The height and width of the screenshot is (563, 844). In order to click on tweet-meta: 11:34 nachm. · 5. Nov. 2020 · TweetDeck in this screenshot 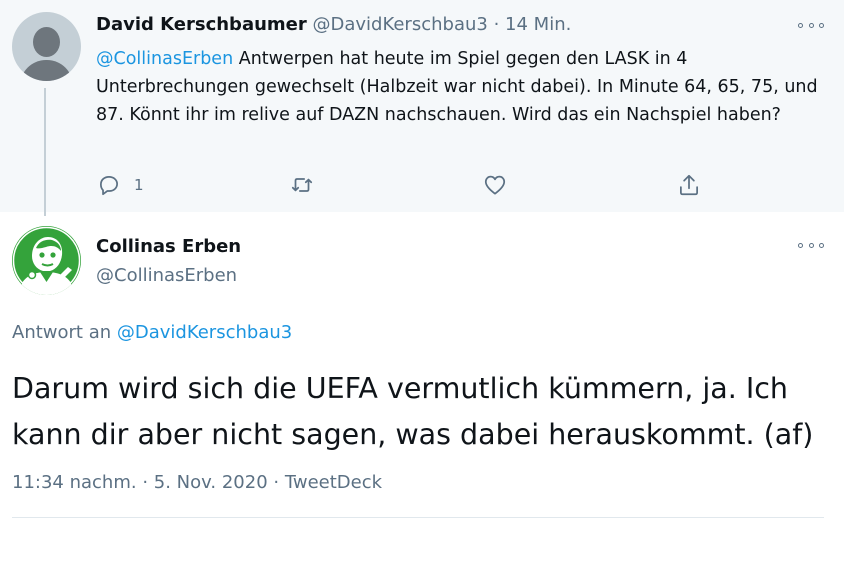, I will do `click(197, 482)`.